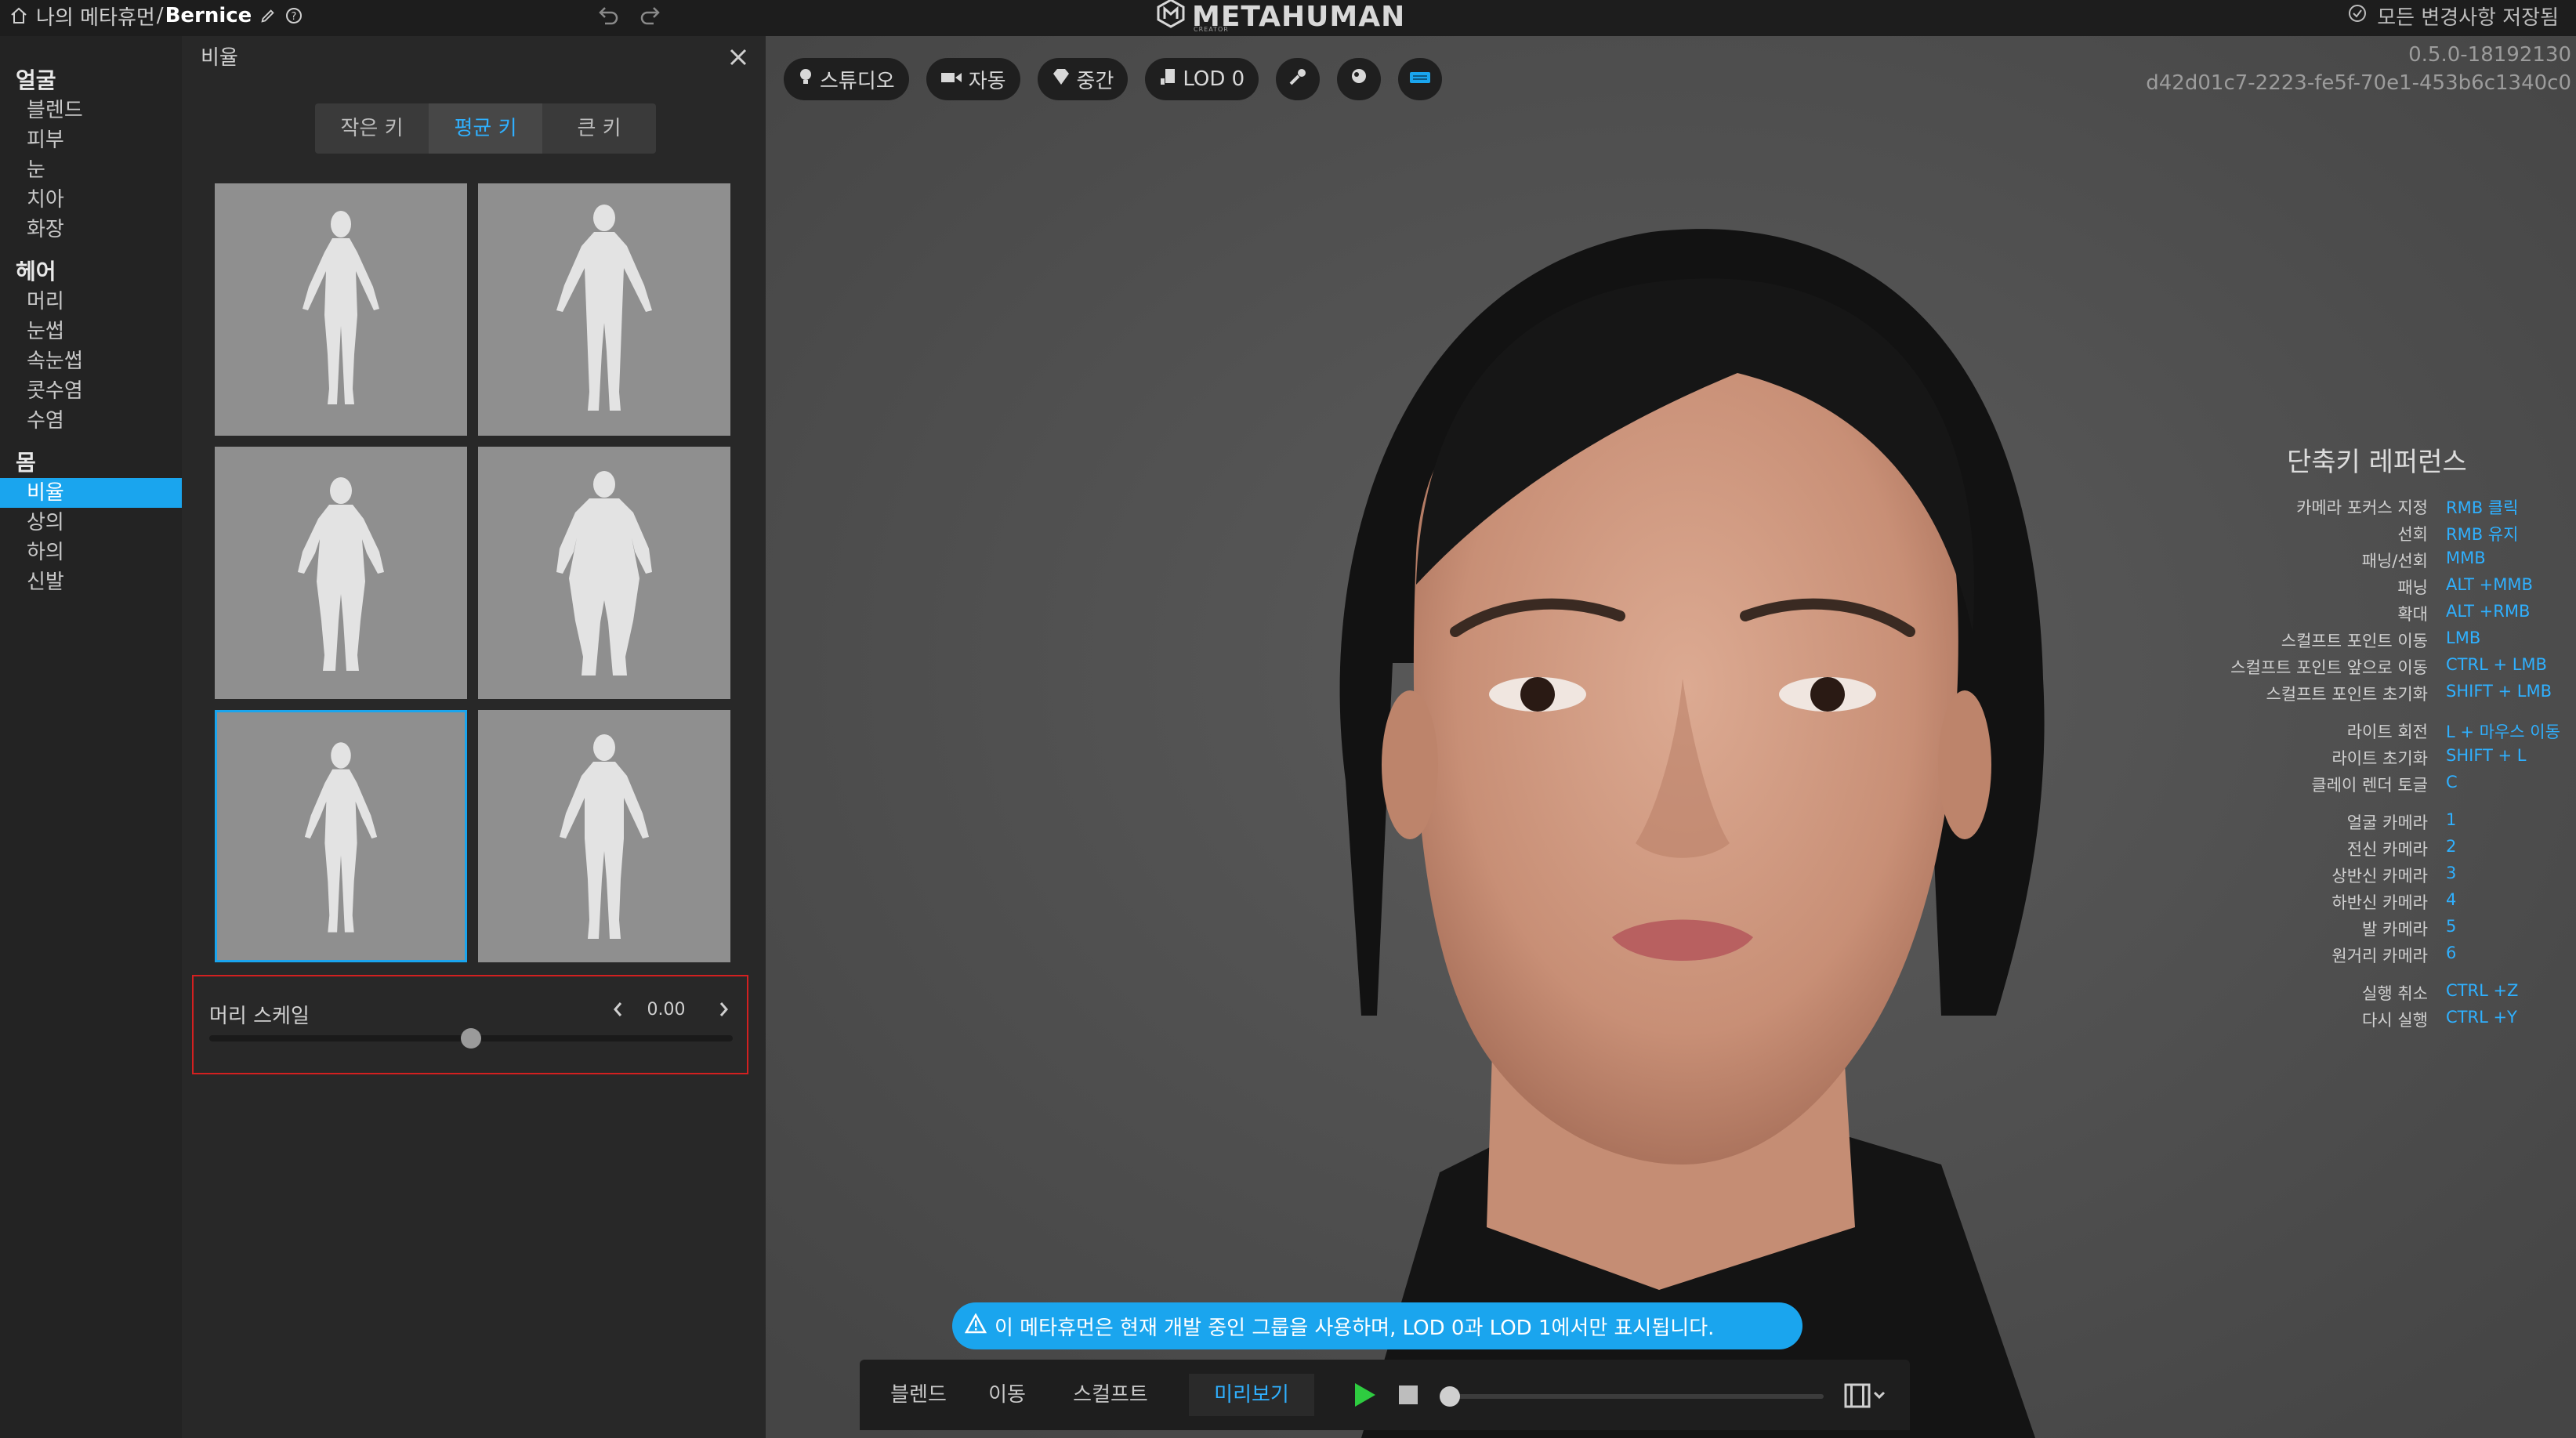 The width and height of the screenshot is (2576, 1438). Describe the element at coordinates (91, 170) in the screenshot. I see `nav-item-eyes: 눈` at that location.